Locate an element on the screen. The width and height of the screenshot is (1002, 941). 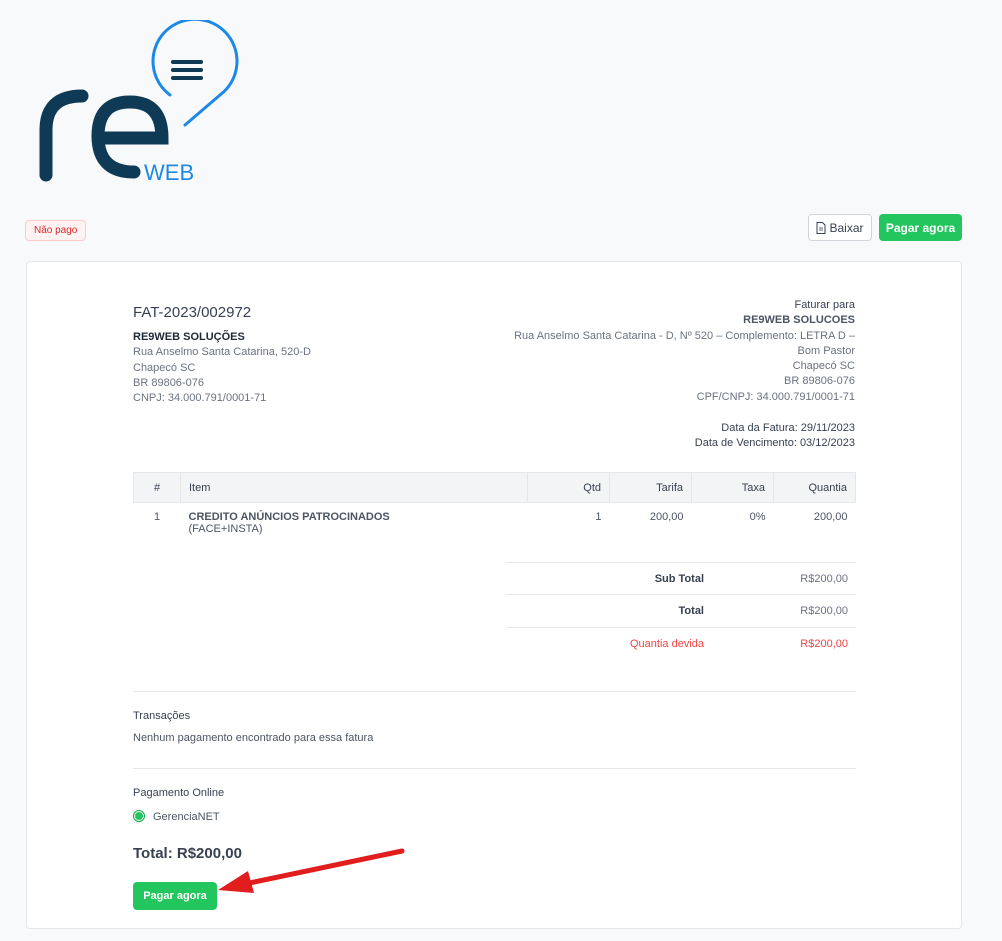
table-header-row: # Item Qtd Tarifa Taxa Quantia is located at coordinates (494, 487).